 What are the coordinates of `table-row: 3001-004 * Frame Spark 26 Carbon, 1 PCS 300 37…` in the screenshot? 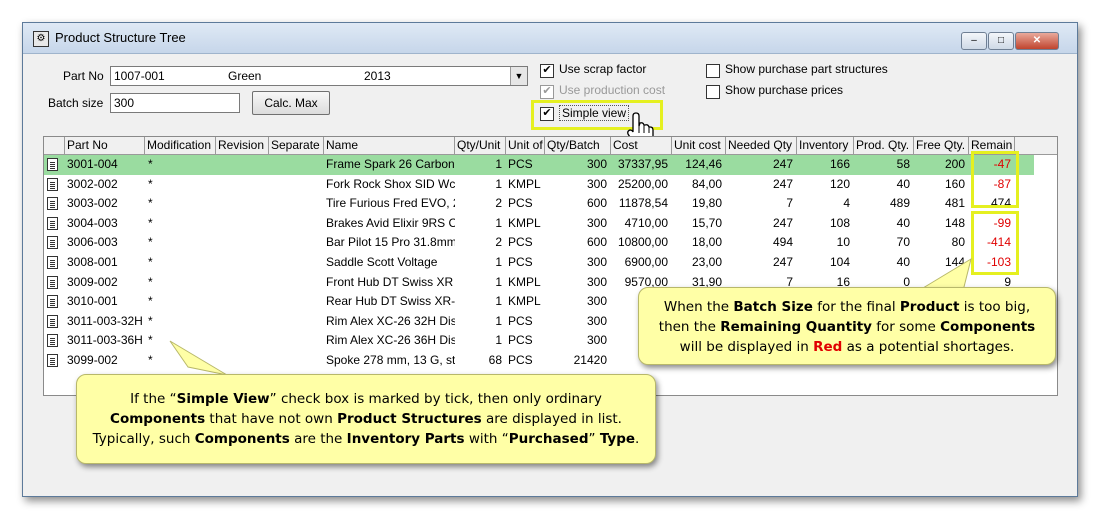 It's located at (539, 165).